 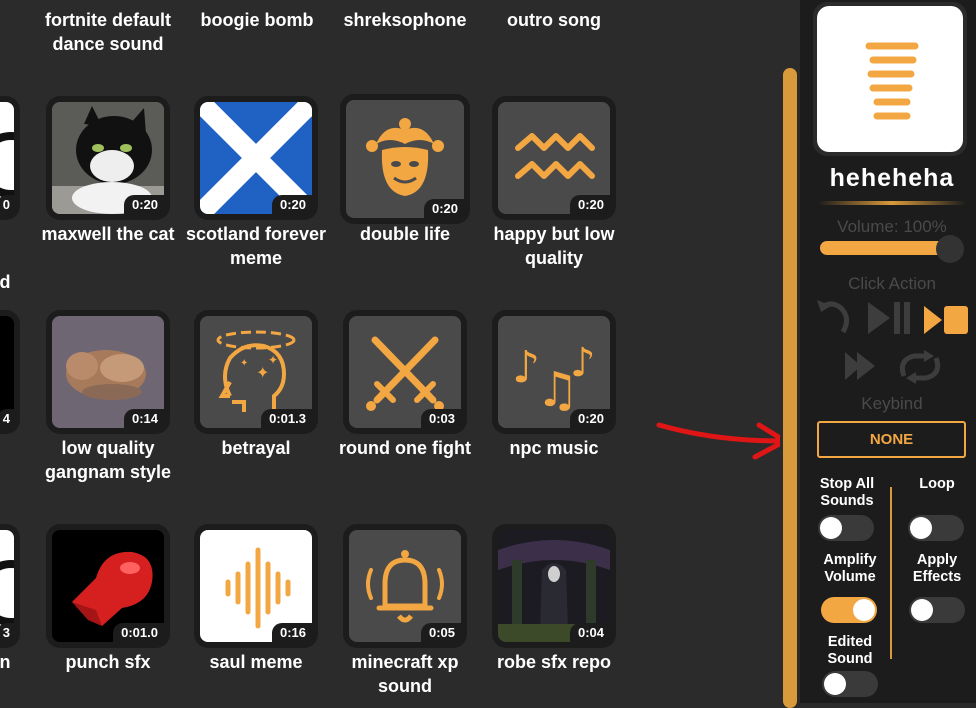 What do you see at coordinates (850, 650) in the screenshot?
I see `edited-sound-label: Edited Sound` at bounding box center [850, 650].